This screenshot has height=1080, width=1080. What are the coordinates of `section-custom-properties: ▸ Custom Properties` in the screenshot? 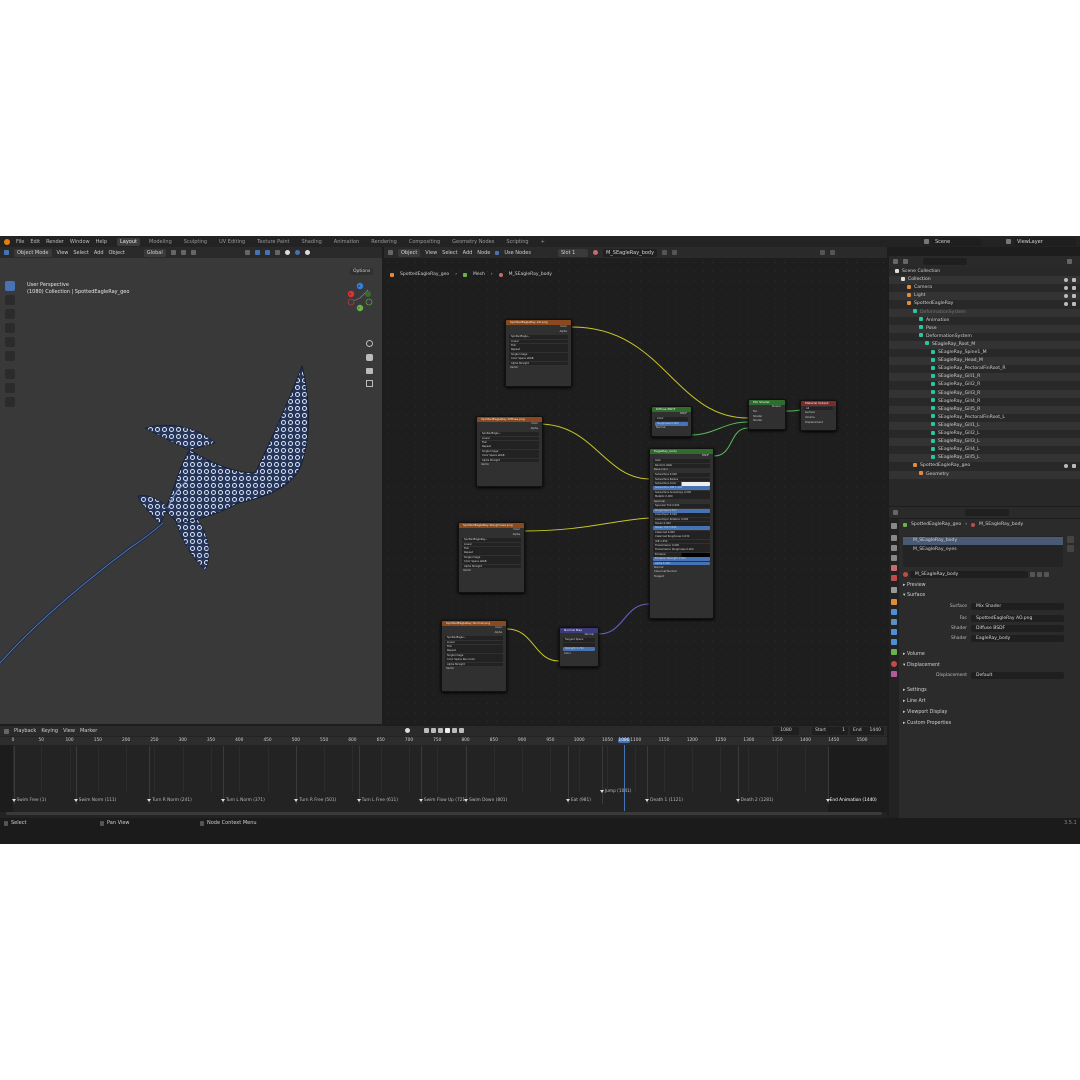 It's located at (927, 723).